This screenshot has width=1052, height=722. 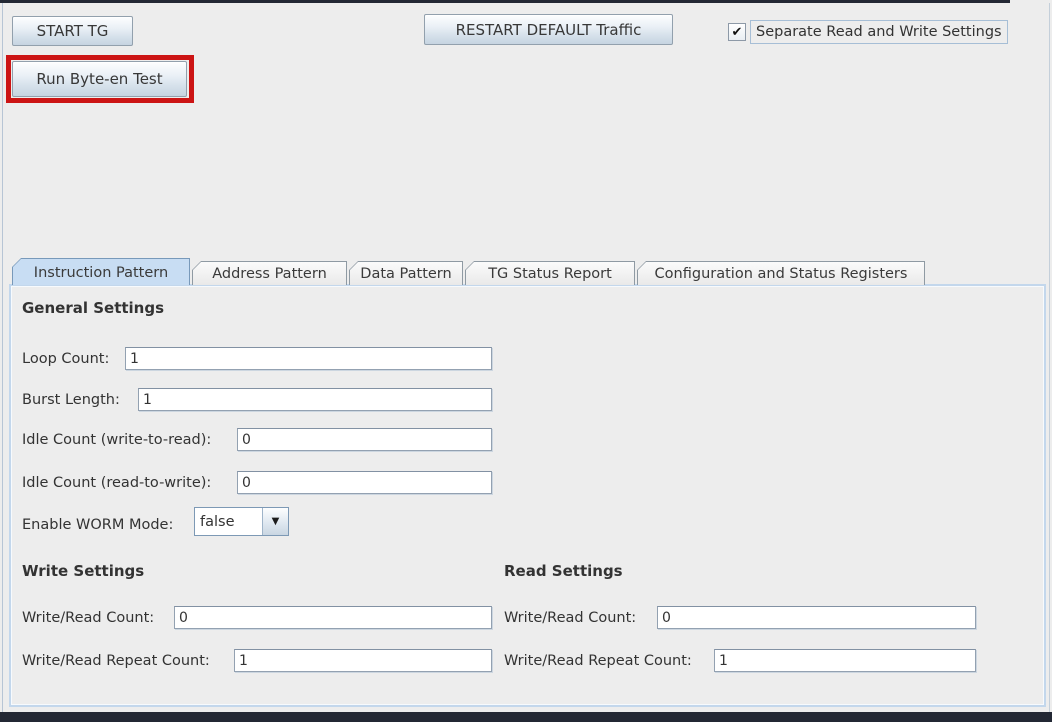 I want to click on run-byte-en-test-button: Run Byte-en Test, so click(x=99, y=79).